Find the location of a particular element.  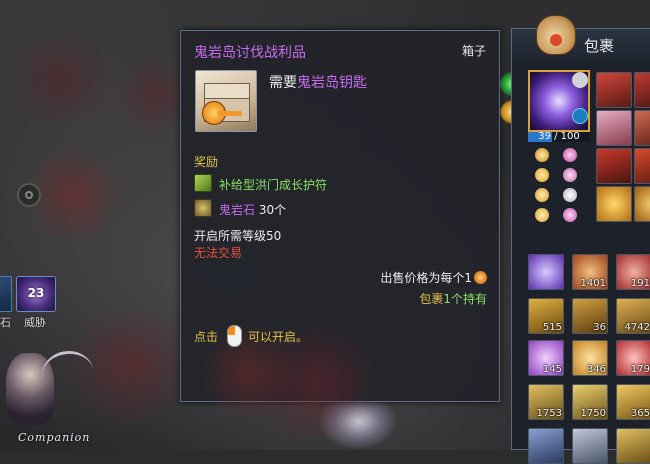

sell-price-text: 出售价格为每个1 is located at coordinates (426, 278).